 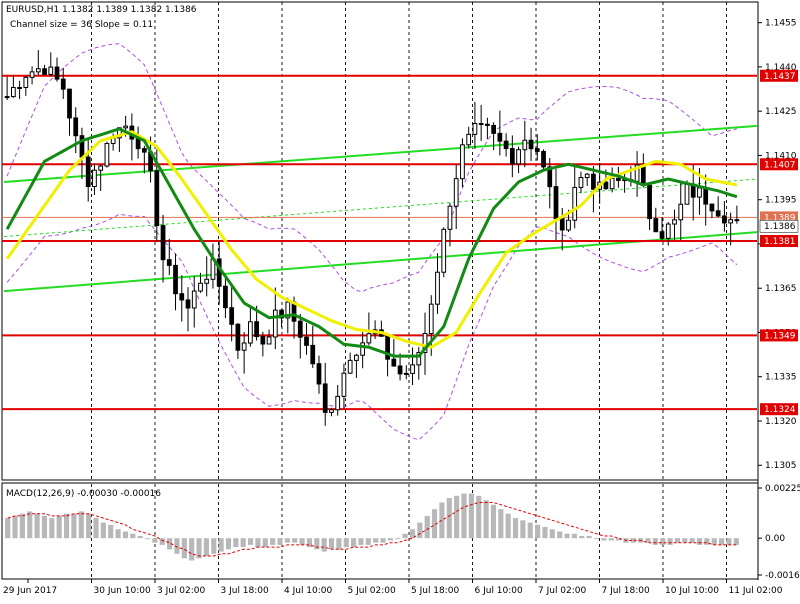 What do you see at coordinates (781, 201) in the screenshot?
I see `price-tick-label: 1.1395` at bounding box center [781, 201].